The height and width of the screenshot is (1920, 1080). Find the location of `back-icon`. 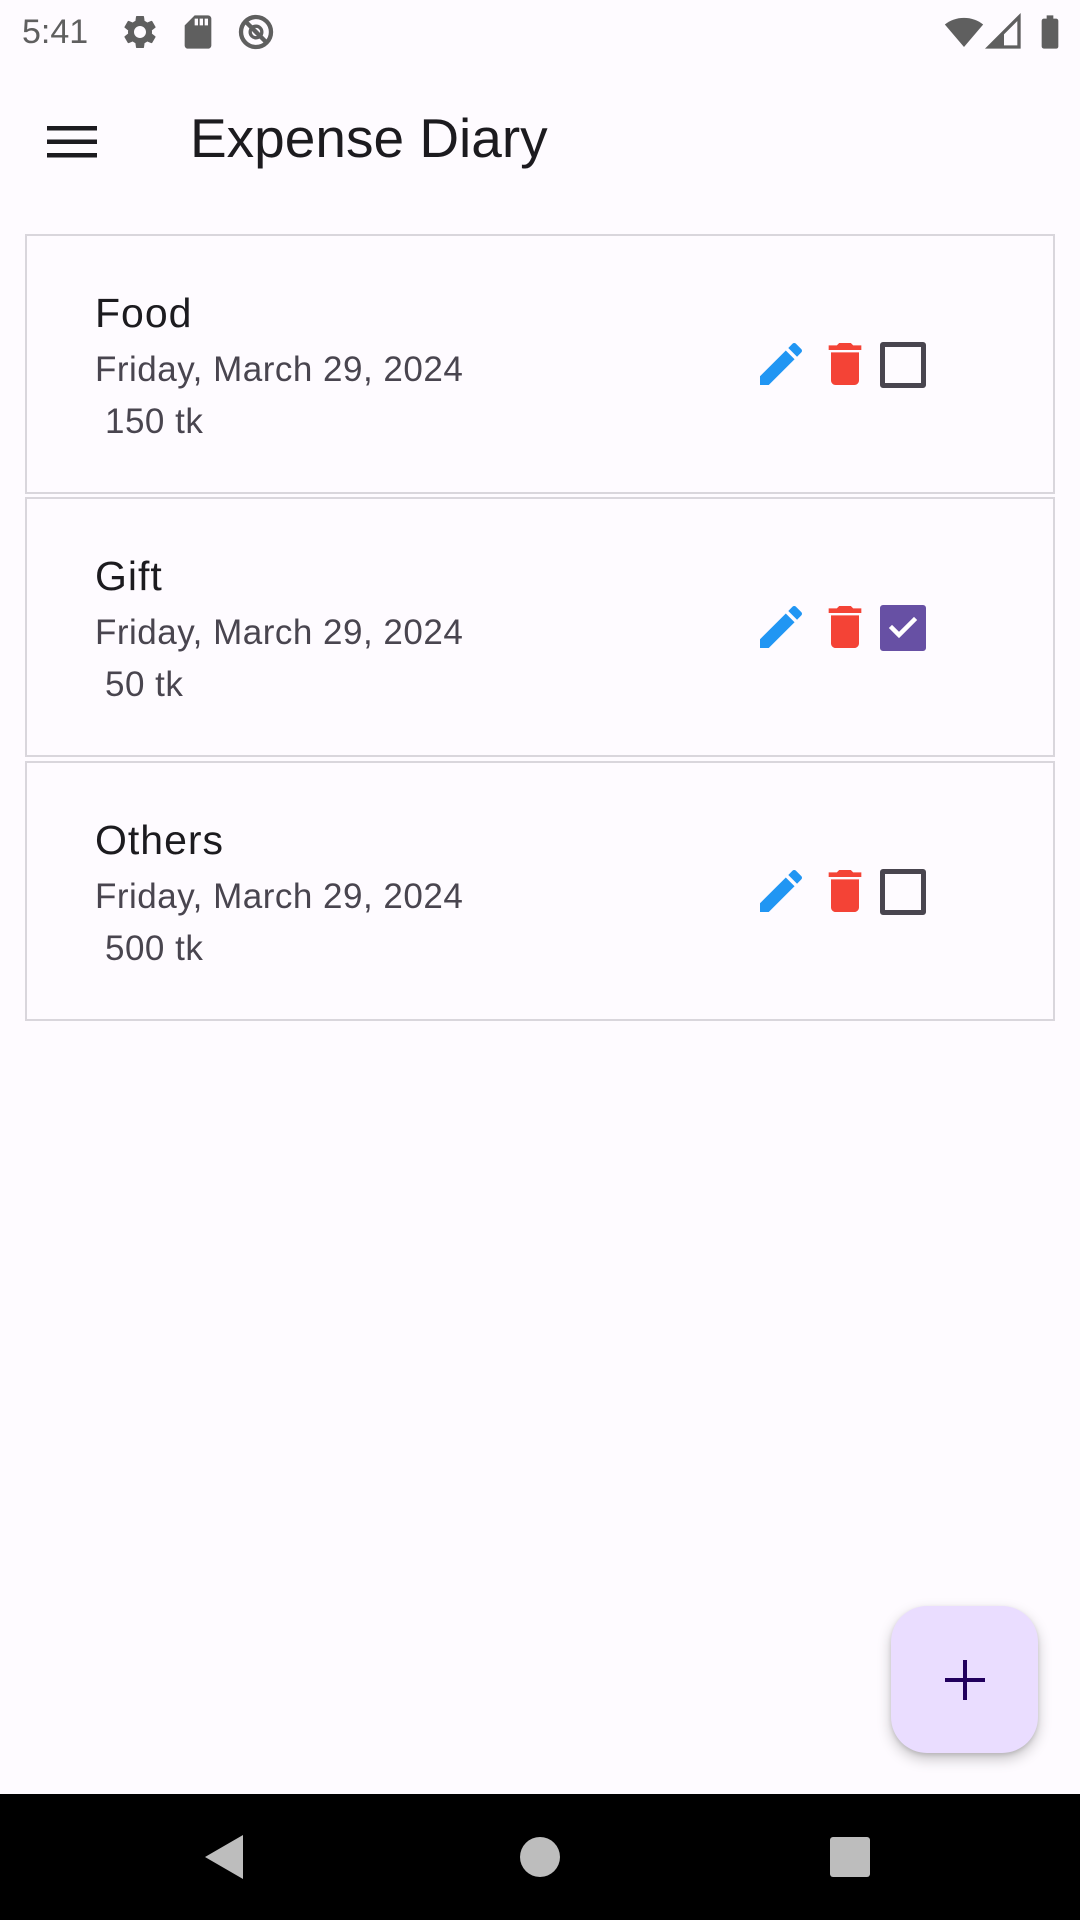

back-icon is located at coordinates (225, 1857).